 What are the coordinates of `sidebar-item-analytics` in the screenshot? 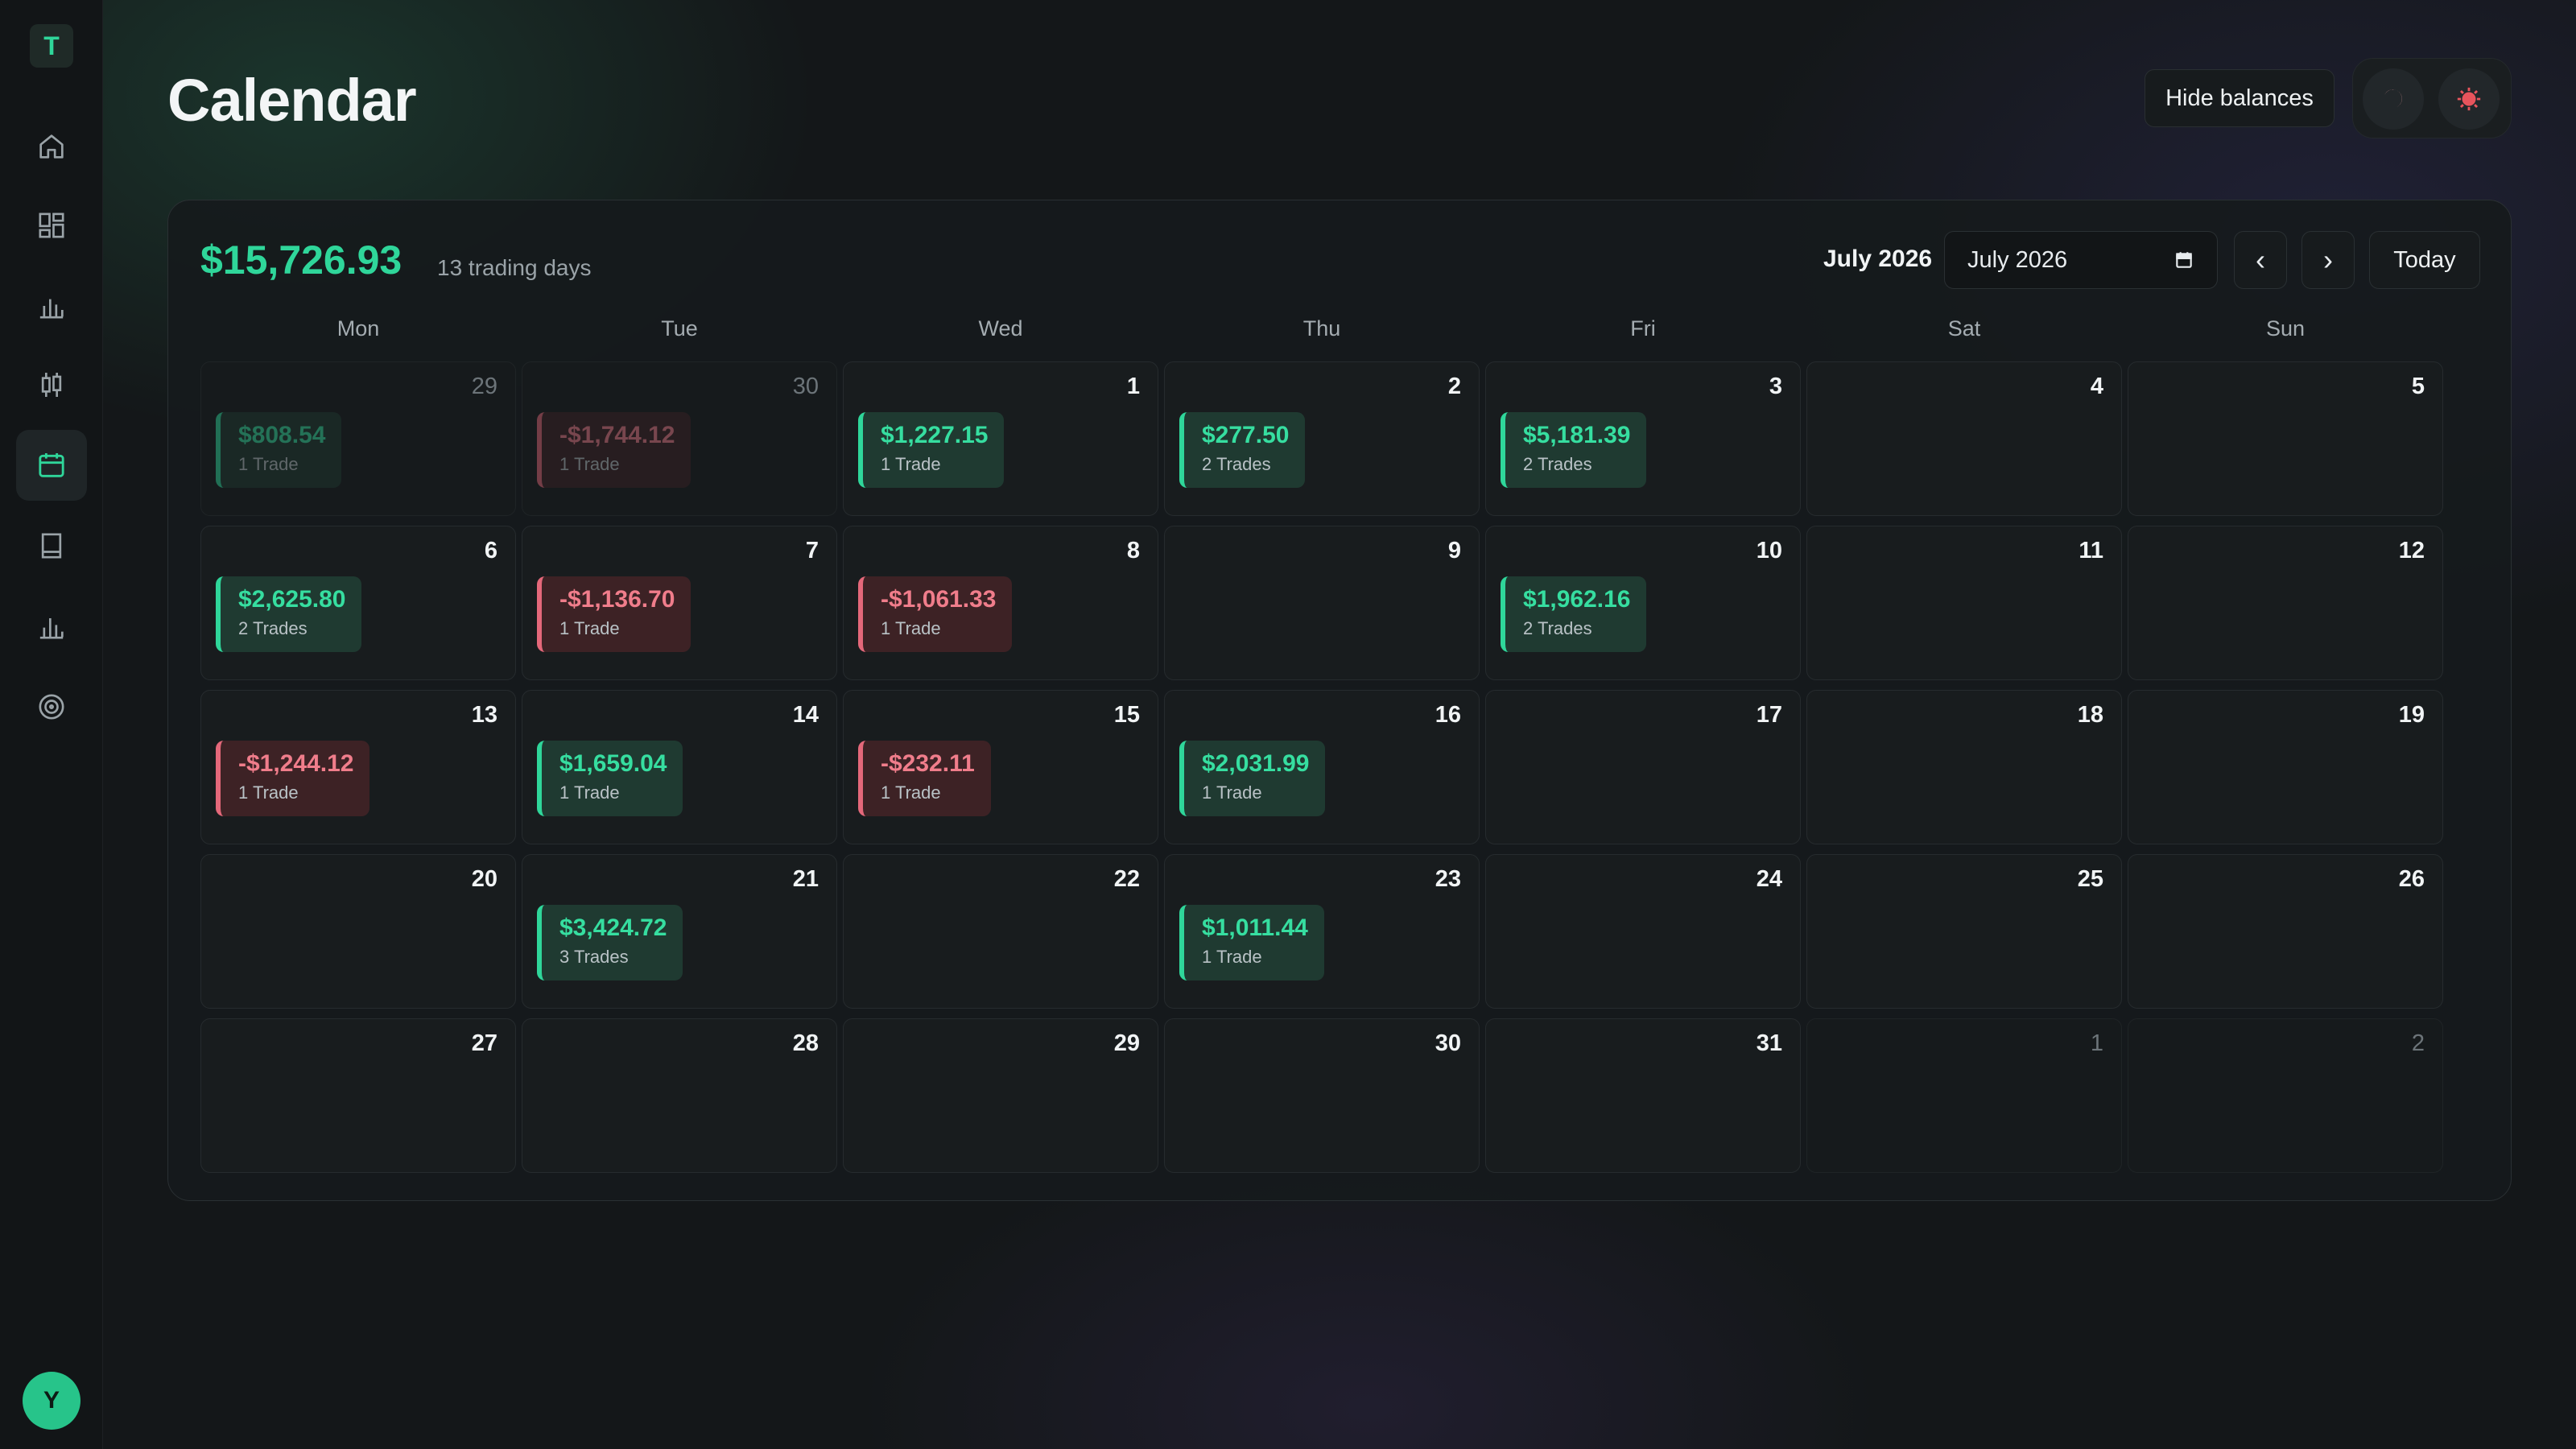 It's located at (51, 305).